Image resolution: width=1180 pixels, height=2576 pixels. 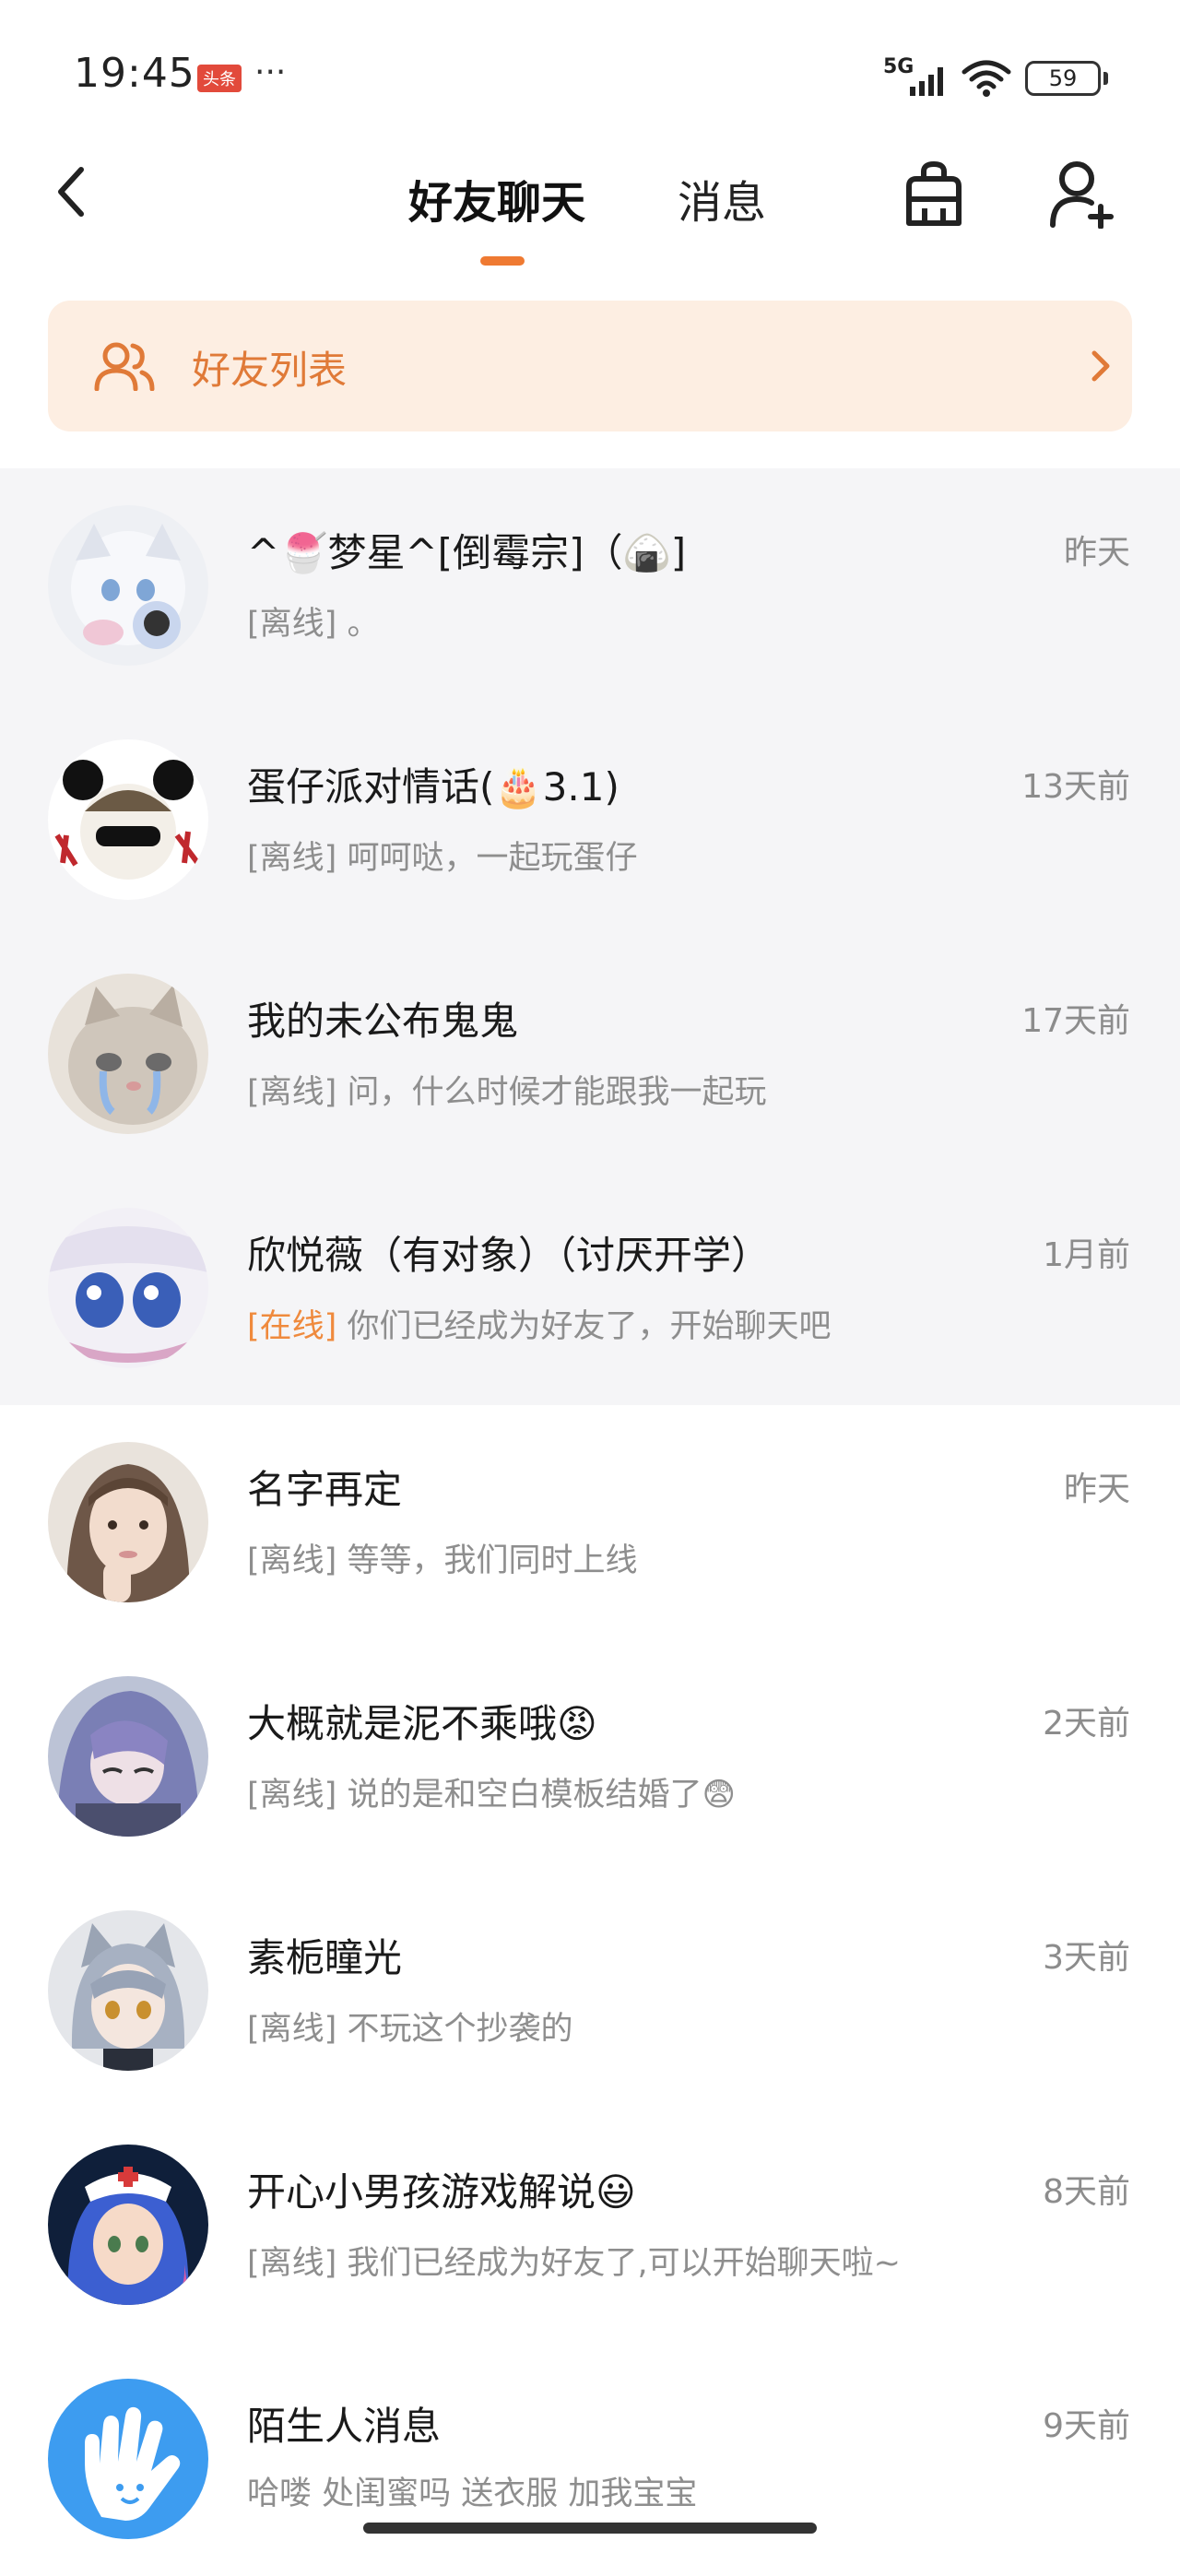 I want to click on more-dots: ···, so click(x=270, y=72).